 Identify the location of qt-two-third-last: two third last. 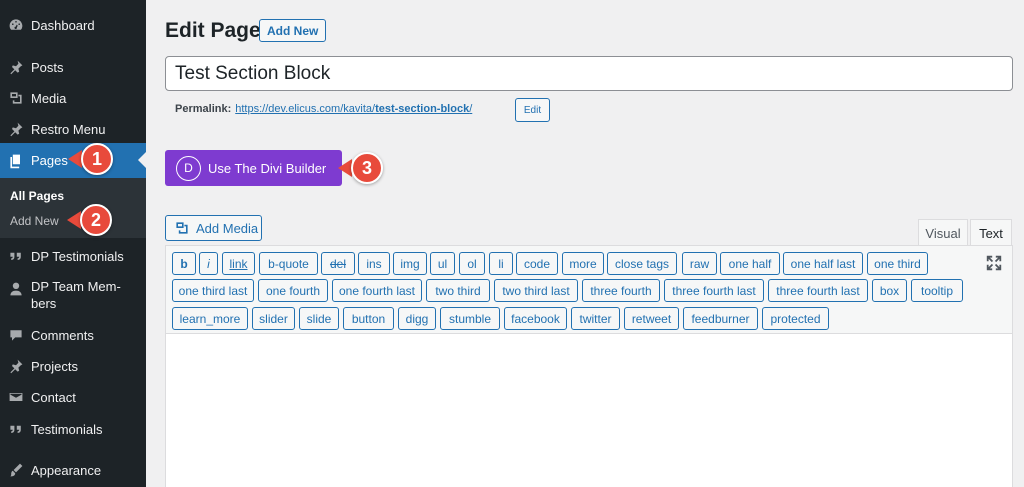
(536, 290).